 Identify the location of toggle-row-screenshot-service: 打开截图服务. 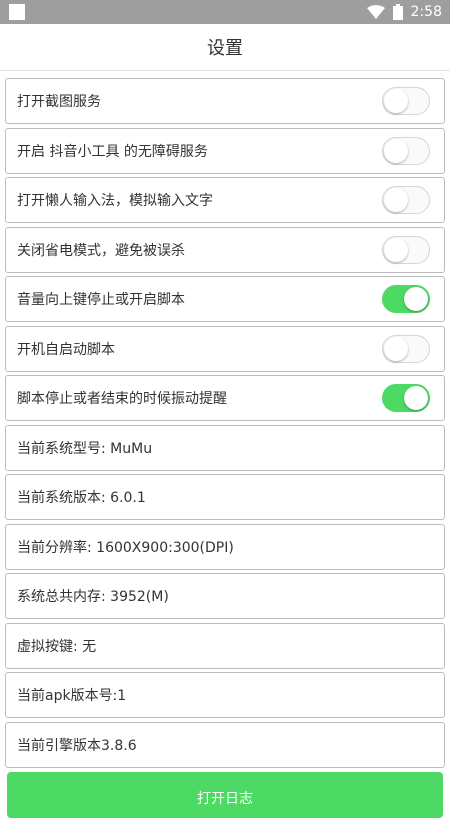
(225, 101).